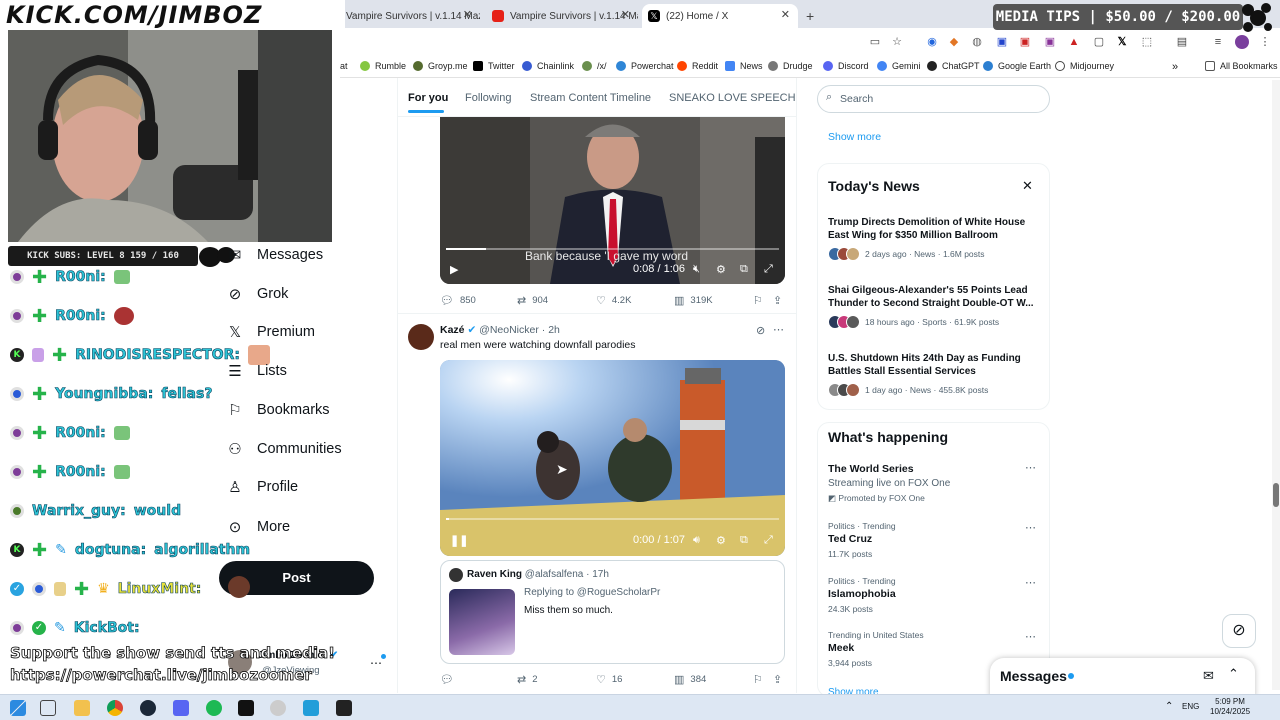 This screenshot has height=720, width=1280. I want to click on video-player: ❚❚ 0:00 / 1:07 🔊︎ ⚙ ⧉ ⤢ ➤, so click(612, 458).